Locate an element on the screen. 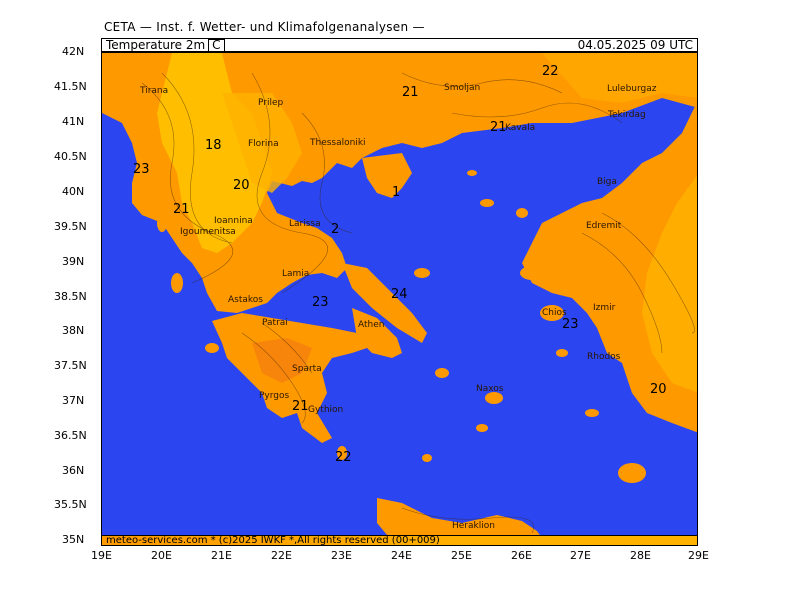 This screenshot has height=600, width=800. island-thasos is located at coordinates (487, 203).